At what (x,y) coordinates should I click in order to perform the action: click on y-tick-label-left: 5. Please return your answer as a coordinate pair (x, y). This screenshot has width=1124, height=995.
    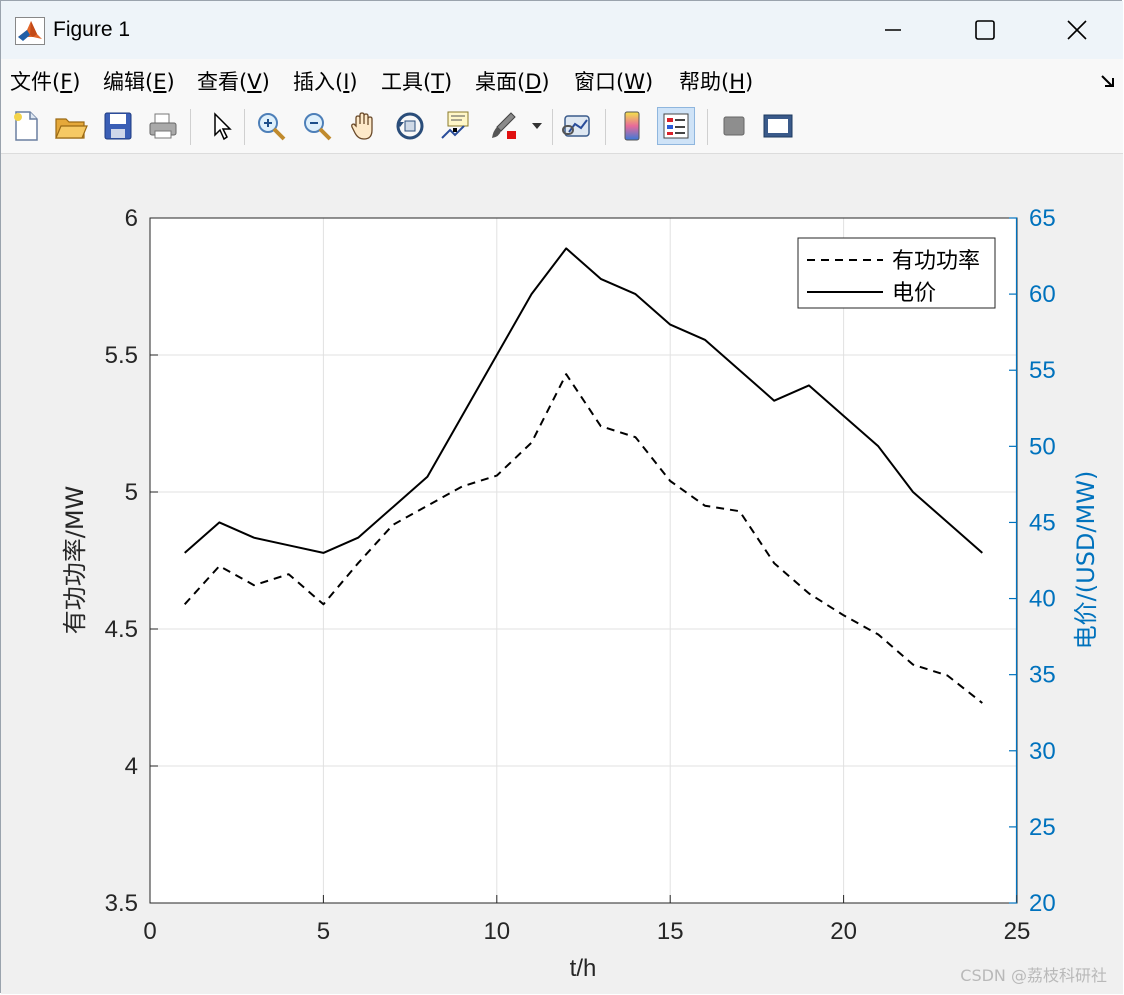
    Looking at the image, I should click on (131, 492).